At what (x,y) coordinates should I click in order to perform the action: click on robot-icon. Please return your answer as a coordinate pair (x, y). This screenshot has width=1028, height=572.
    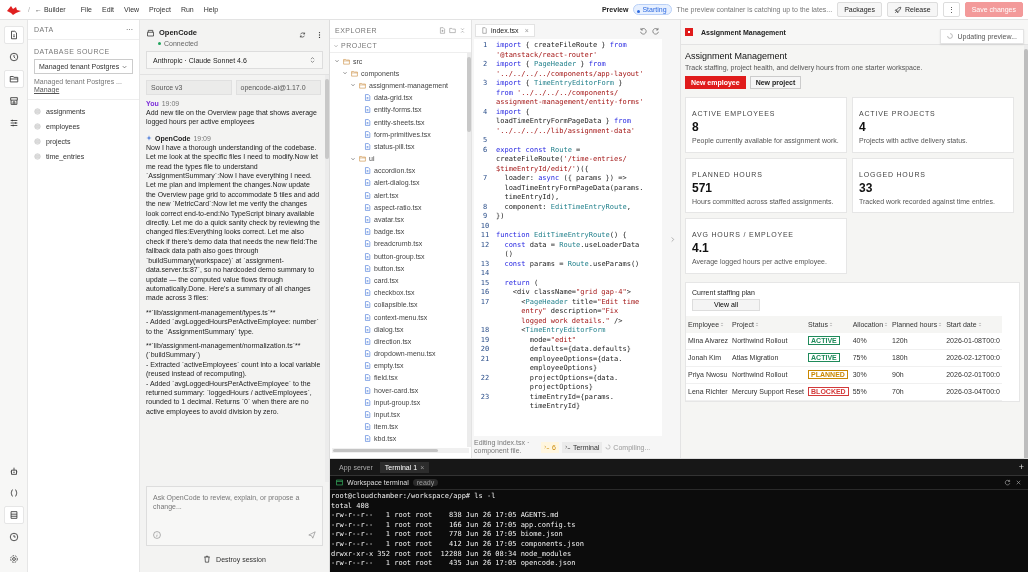
    Looking at the image, I should click on (13, 471).